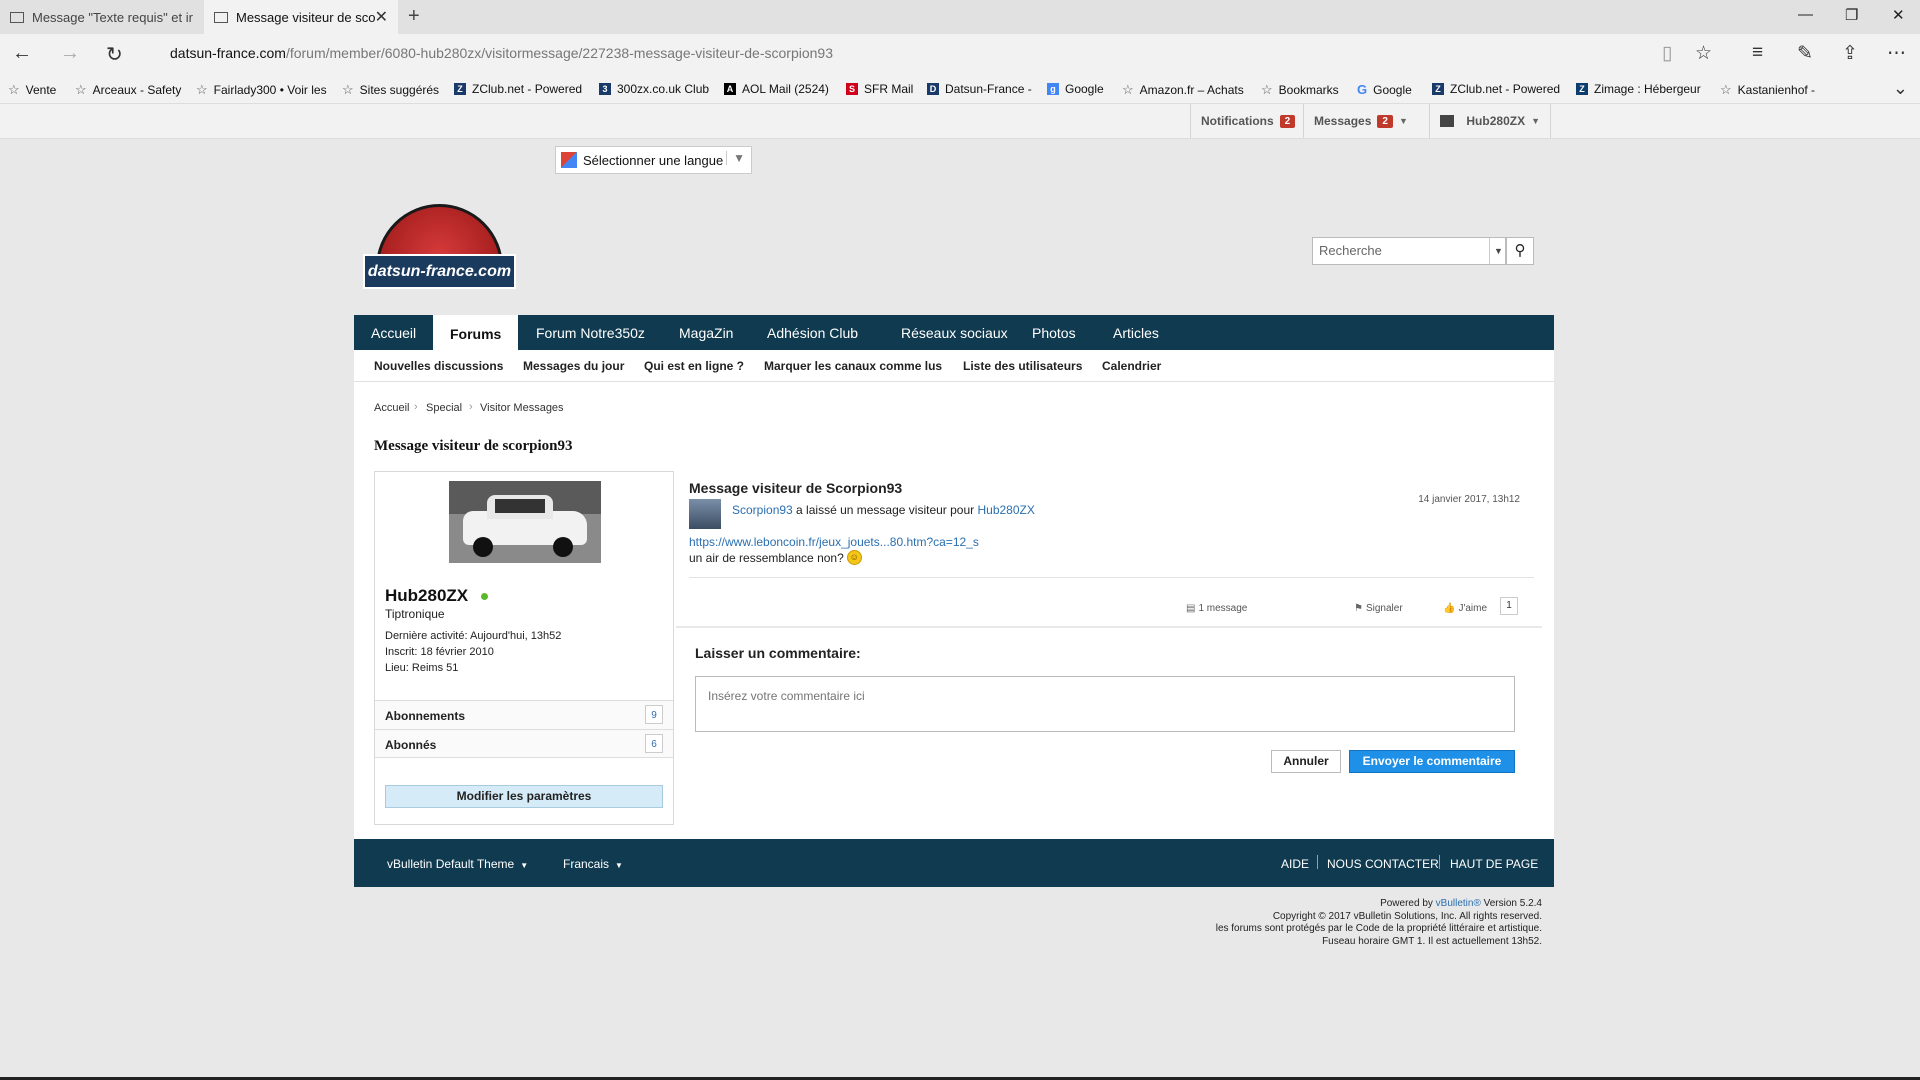  What do you see at coordinates (17, 17) in the screenshot?
I see `page-icon` at bounding box center [17, 17].